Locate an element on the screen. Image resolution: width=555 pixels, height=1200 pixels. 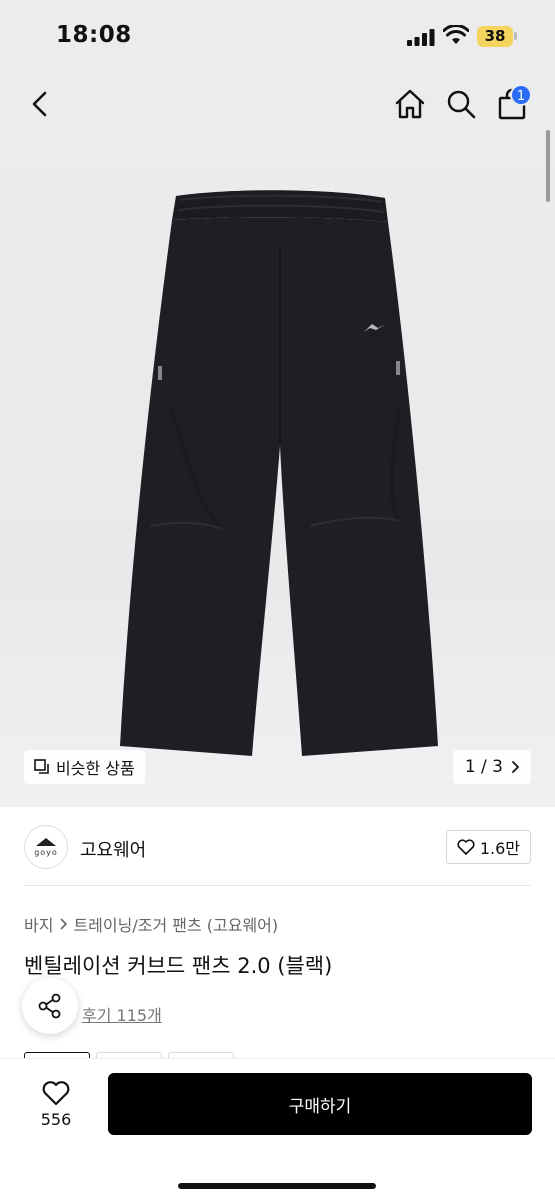
search-button is located at coordinates (461, 104).